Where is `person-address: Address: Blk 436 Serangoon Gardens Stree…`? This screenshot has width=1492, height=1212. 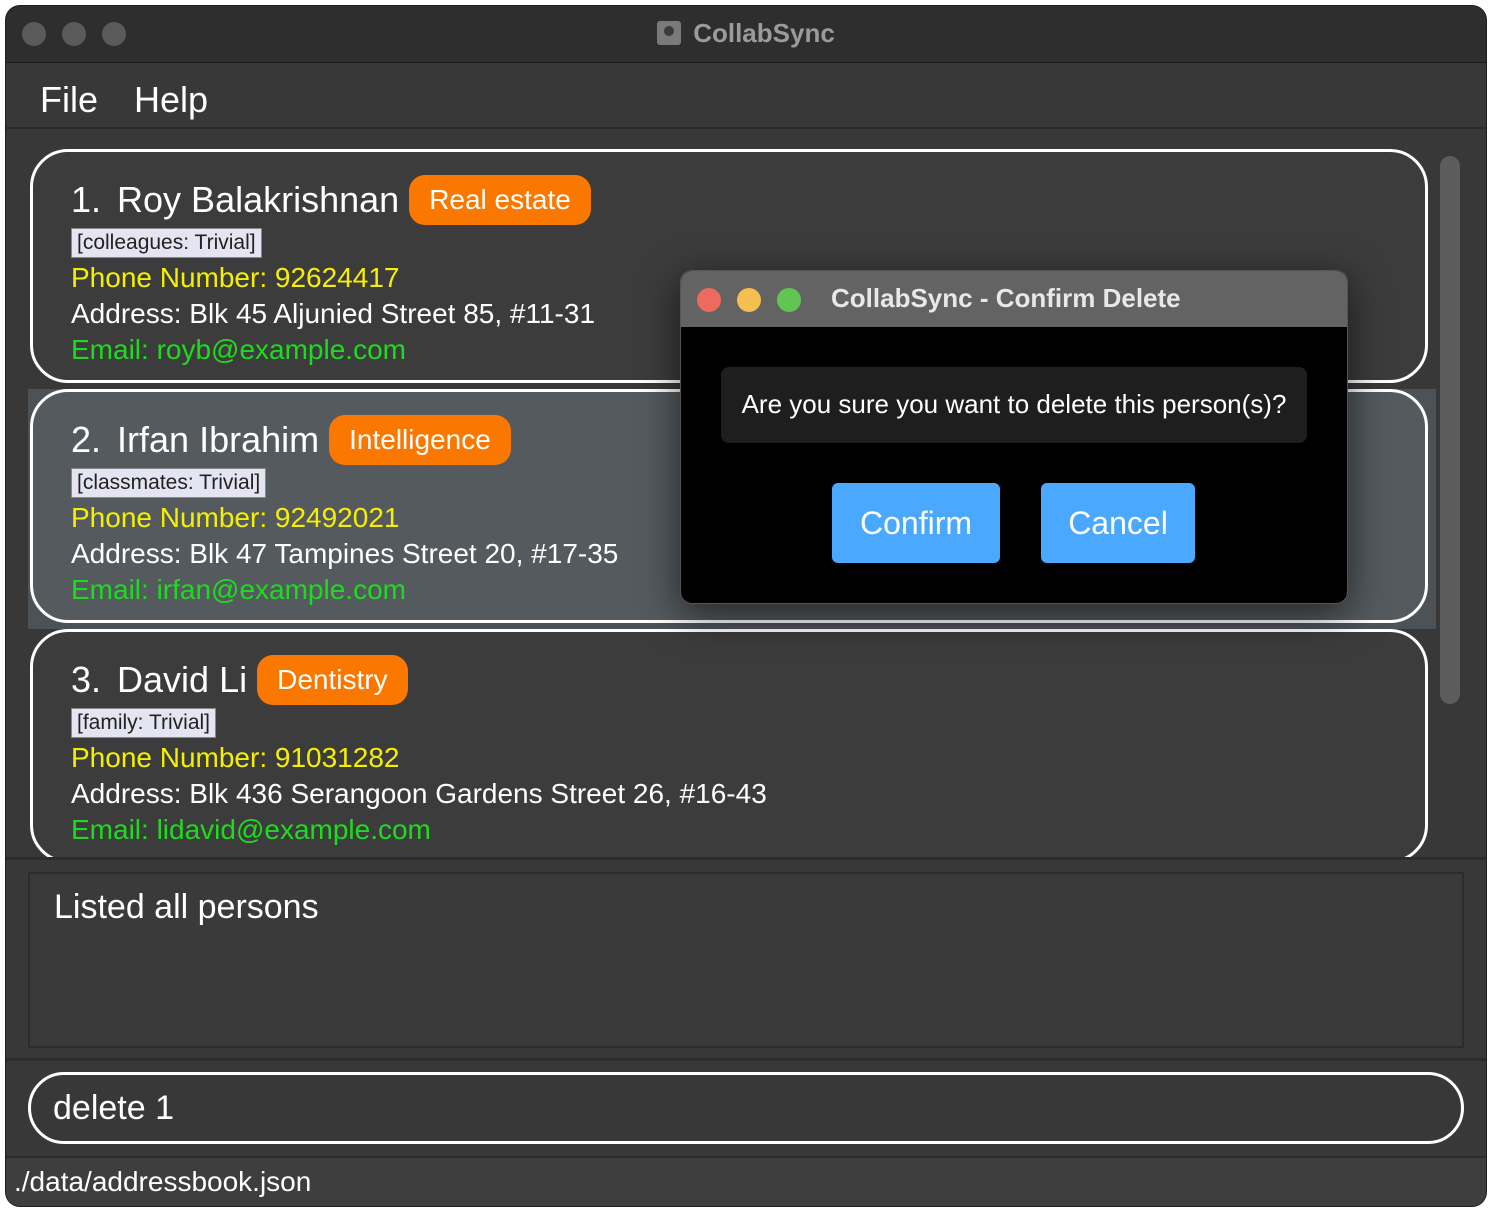
person-address: Address: Blk 436 Serangoon Gardens Stree… is located at coordinates (419, 793).